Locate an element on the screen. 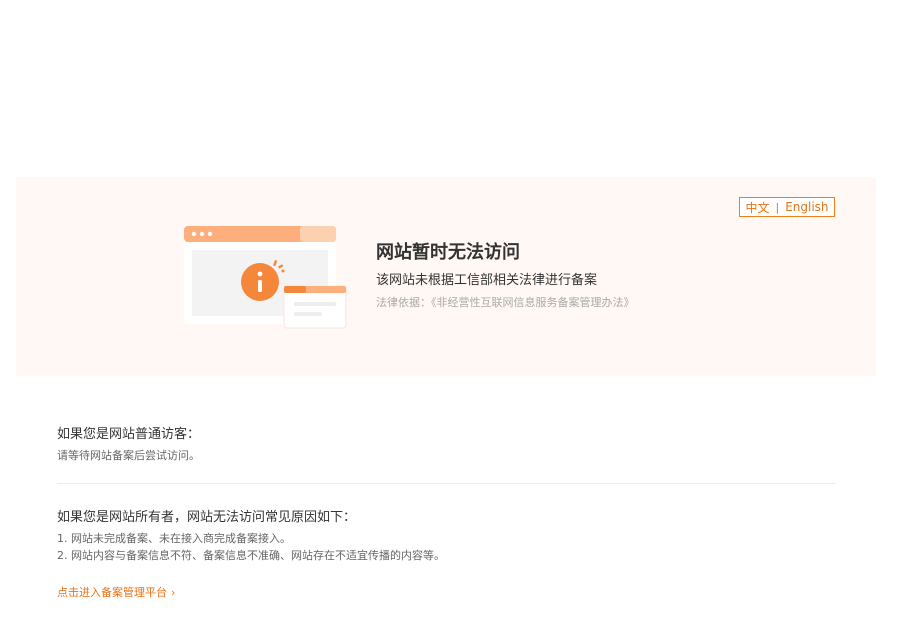 The width and height of the screenshot is (904, 641). filing-platform-link: 点击进入备案管理平台 › is located at coordinates (116, 592).